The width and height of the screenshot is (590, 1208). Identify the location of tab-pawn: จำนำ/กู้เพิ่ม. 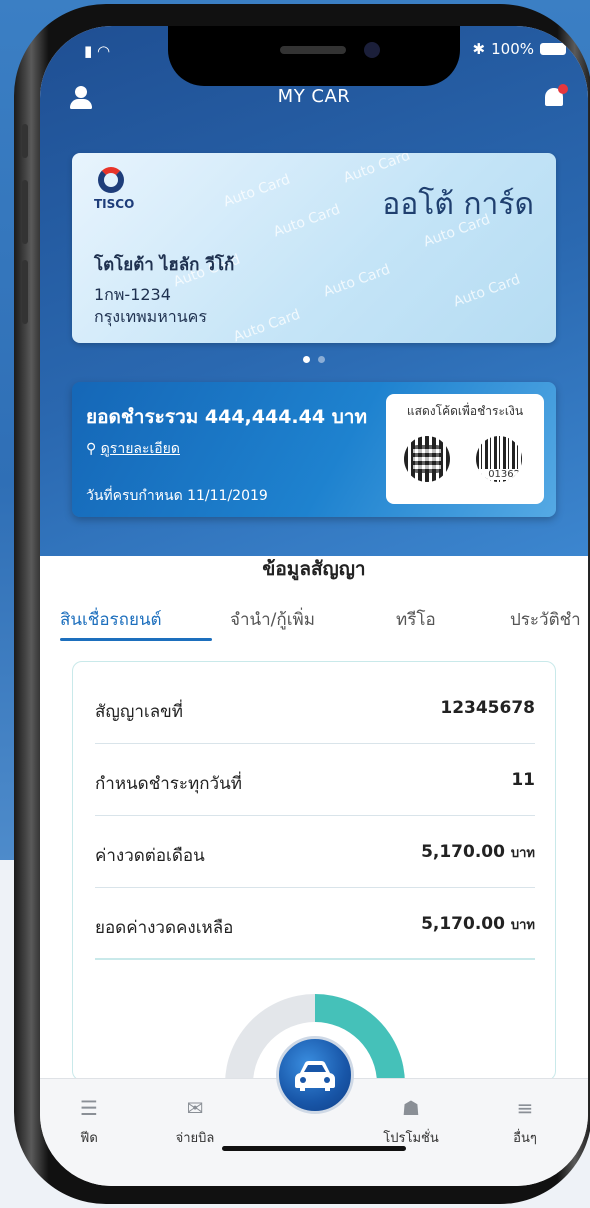
(272, 619).